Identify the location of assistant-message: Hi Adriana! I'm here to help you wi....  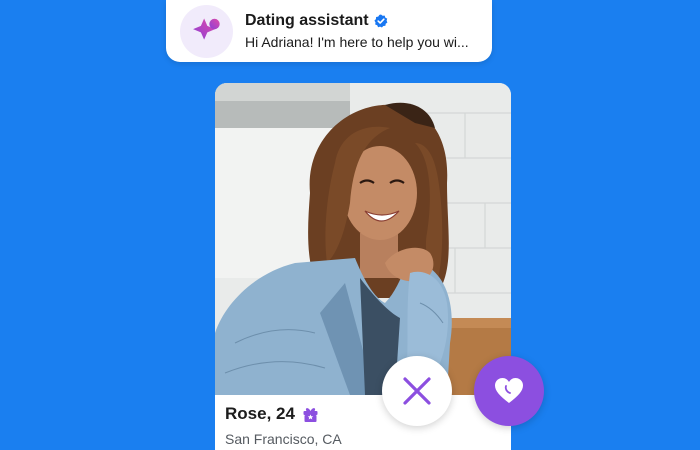
(357, 42).